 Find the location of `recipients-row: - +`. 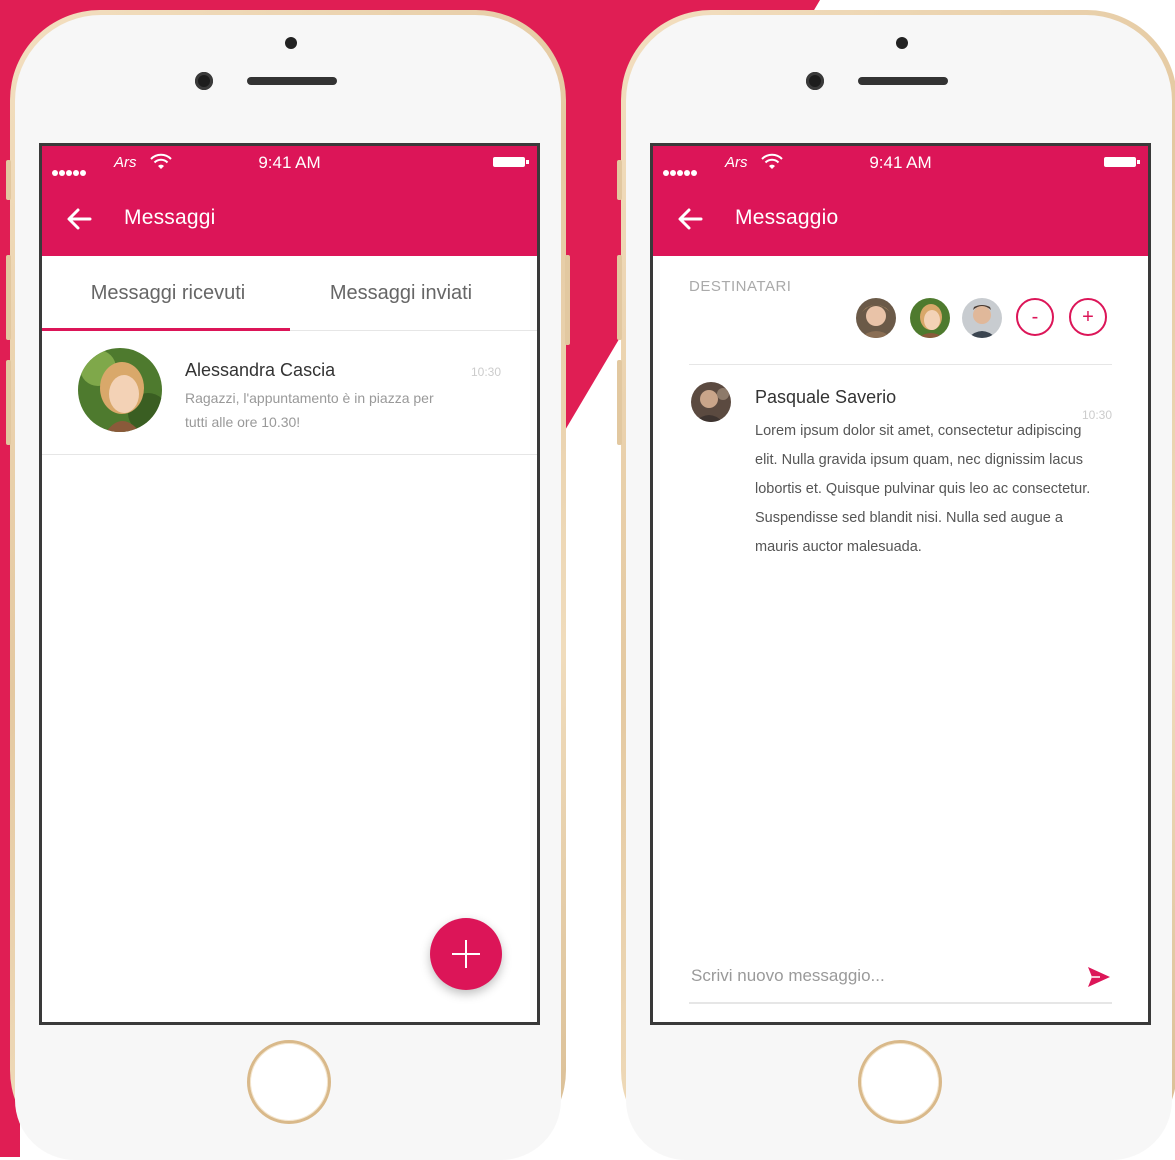

recipients-row: - + is located at coordinates (984, 319).